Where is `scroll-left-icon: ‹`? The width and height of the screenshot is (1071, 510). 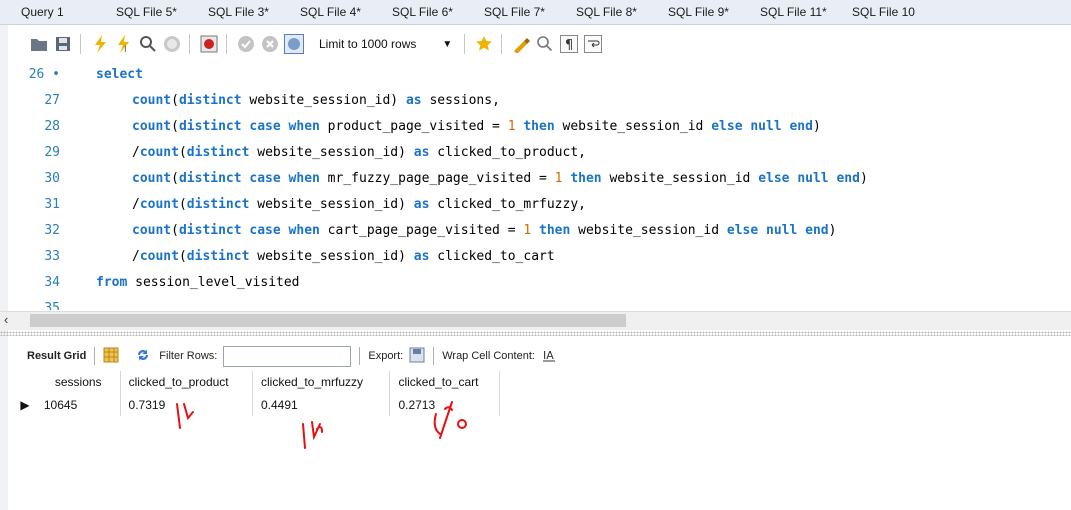
scroll-left-icon: ‹ is located at coordinates (6, 319).